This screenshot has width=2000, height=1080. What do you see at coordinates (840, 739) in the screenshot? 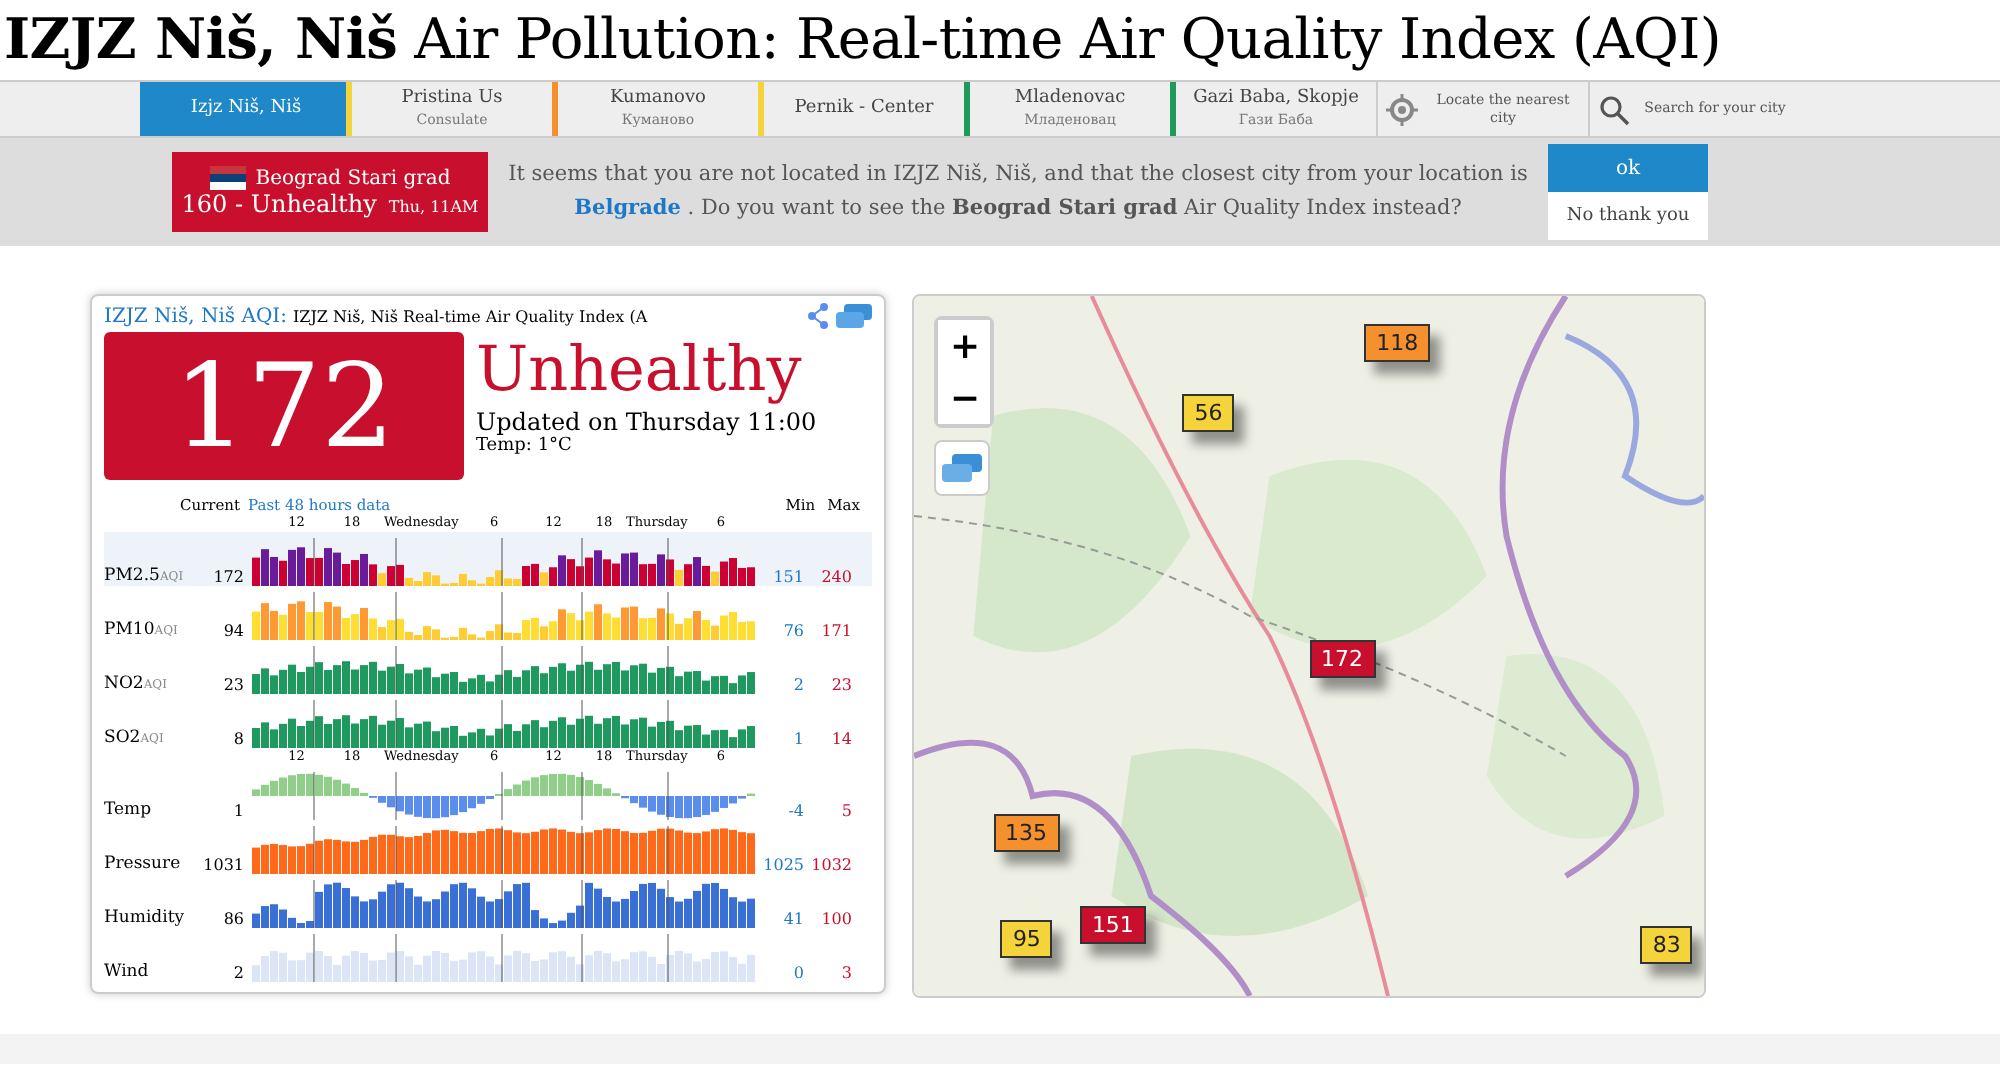
I see `max-value: 14` at bounding box center [840, 739].